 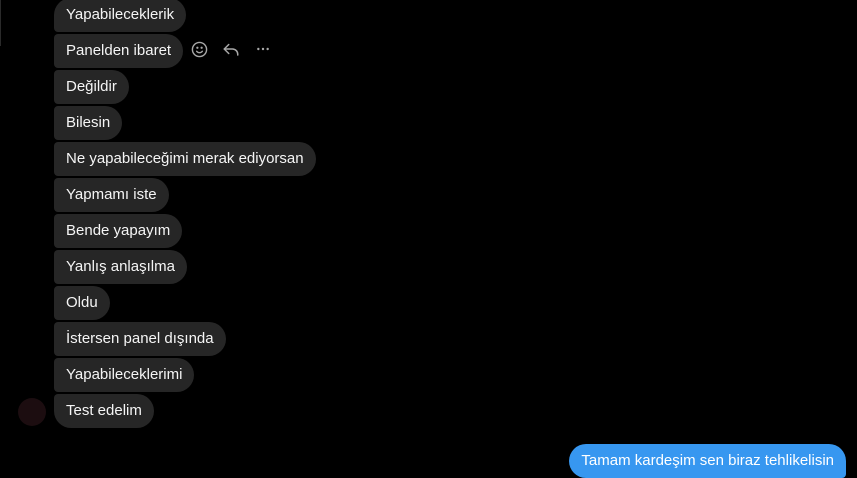 I want to click on received-message: Bilesin, so click(x=88, y=123).